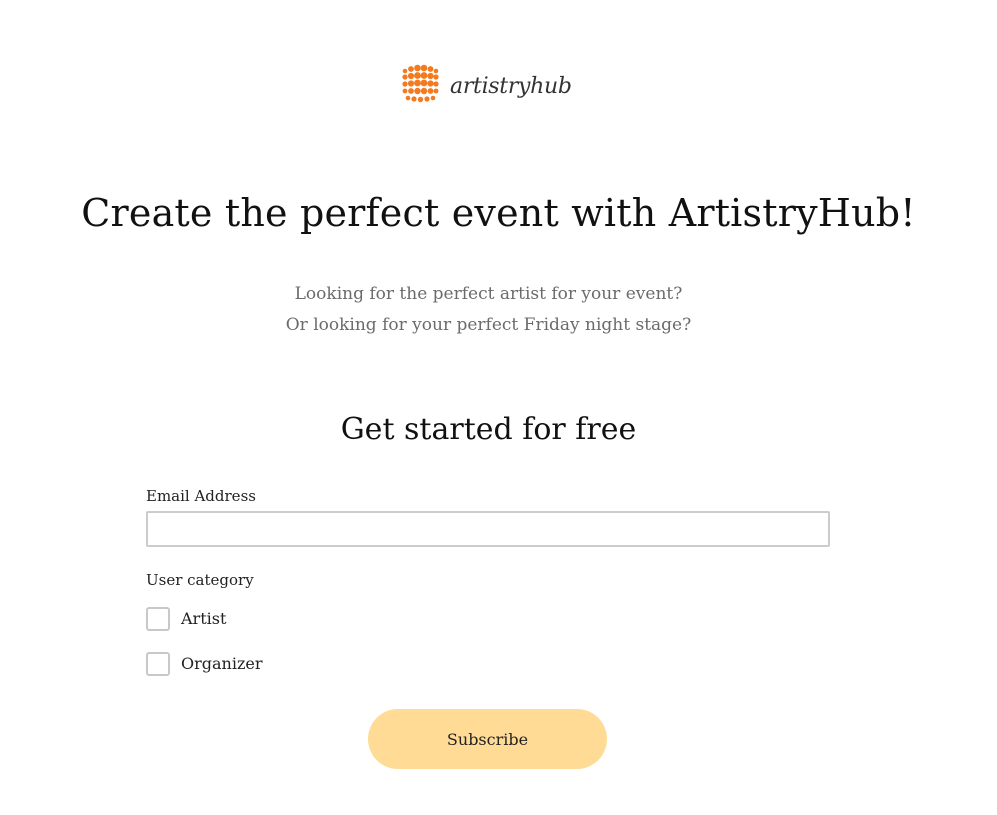  I want to click on email-label: Email Address, so click(201, 496).